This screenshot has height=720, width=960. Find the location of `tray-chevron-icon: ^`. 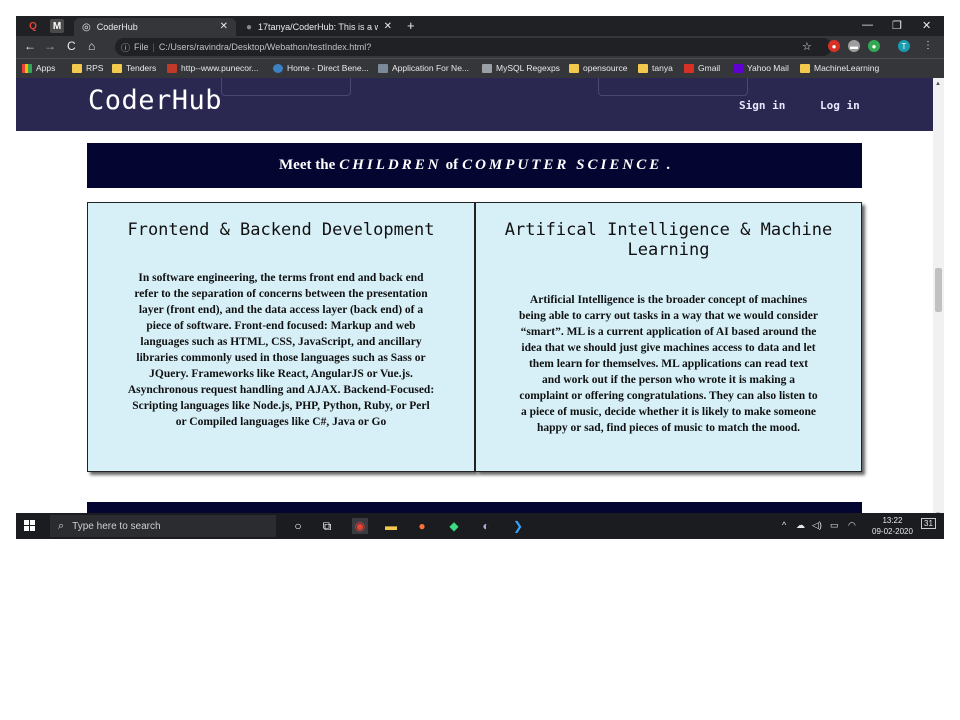

tray-chevron-icon: ^ is located at coordinates (784, 525).